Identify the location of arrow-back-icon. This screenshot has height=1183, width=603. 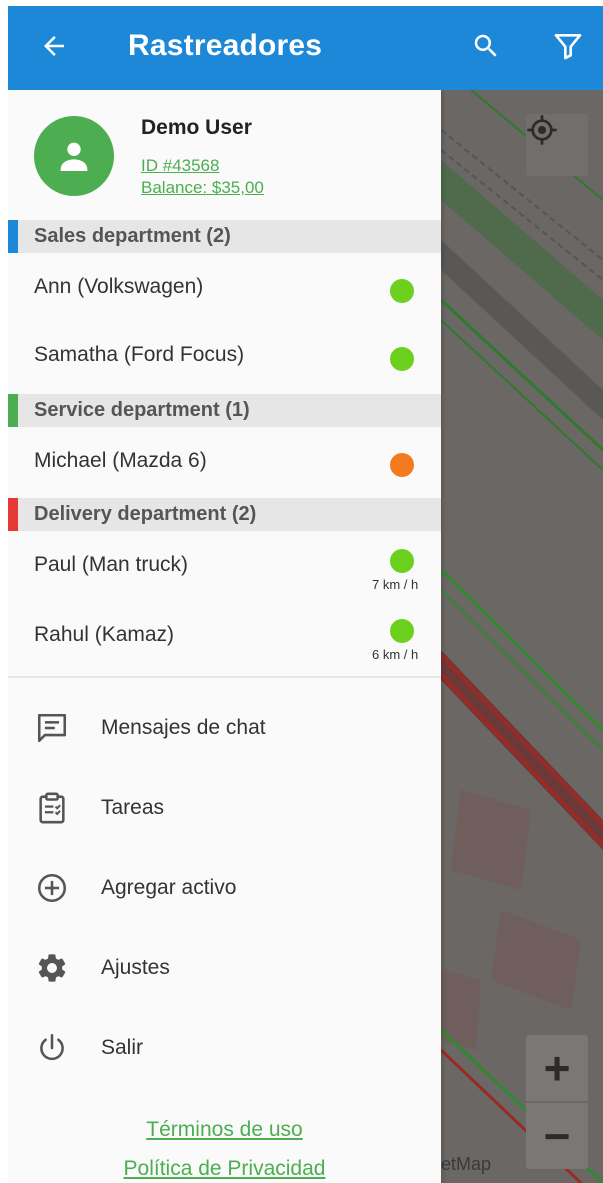
(54, 46).